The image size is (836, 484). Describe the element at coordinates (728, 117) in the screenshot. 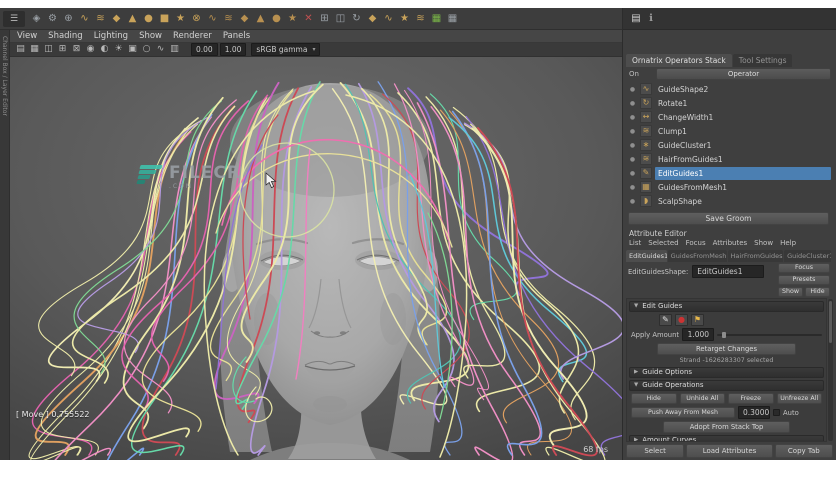

I see `operator-row: ● ↔ ChangeWidth1` at that location.